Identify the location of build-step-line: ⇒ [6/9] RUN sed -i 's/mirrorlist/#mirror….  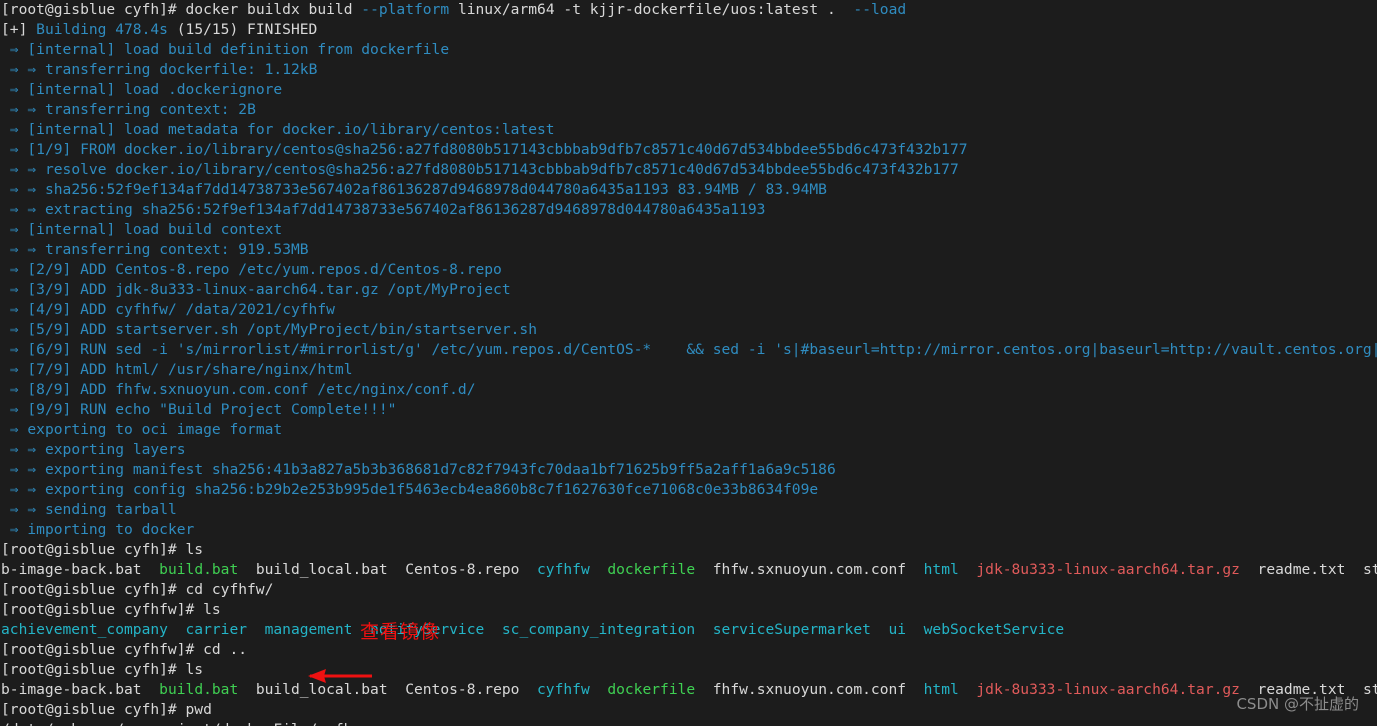
(693, 349).